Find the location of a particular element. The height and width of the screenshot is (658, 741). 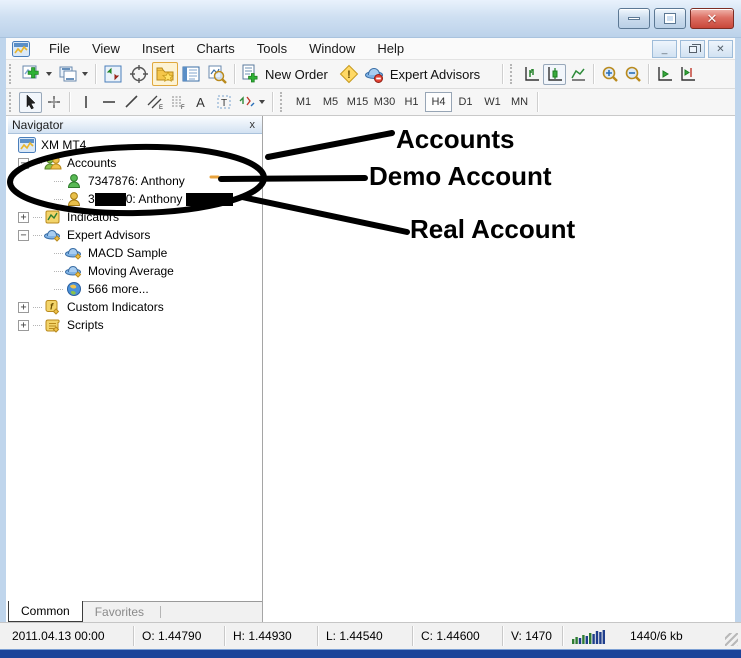

expert-advisors-label: Expert Advisors is located at coordinates (435, 74).